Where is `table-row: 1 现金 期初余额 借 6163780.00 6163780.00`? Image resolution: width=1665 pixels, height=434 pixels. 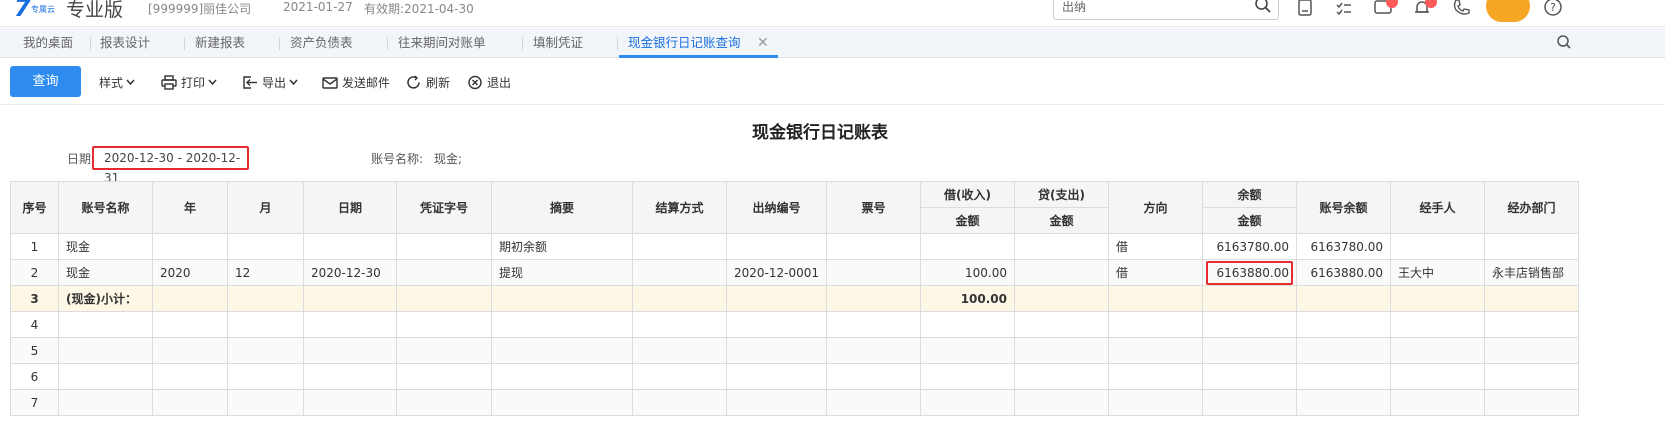 table-row: 1 现金 期初余额 借 6163780.00 6163780.00 is located at coordinates (795, 246).